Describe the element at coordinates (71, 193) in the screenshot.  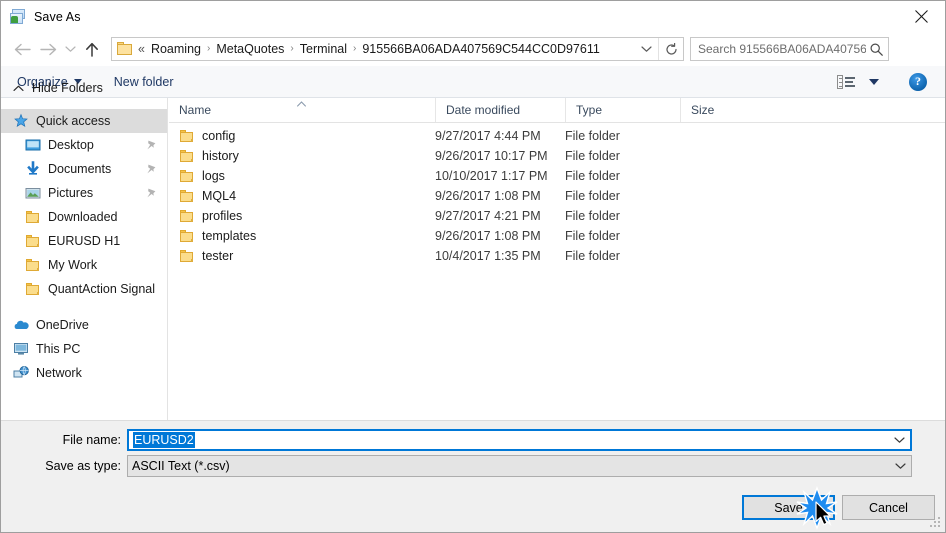
I see `sidebar-item-label: Pictures` at that location.